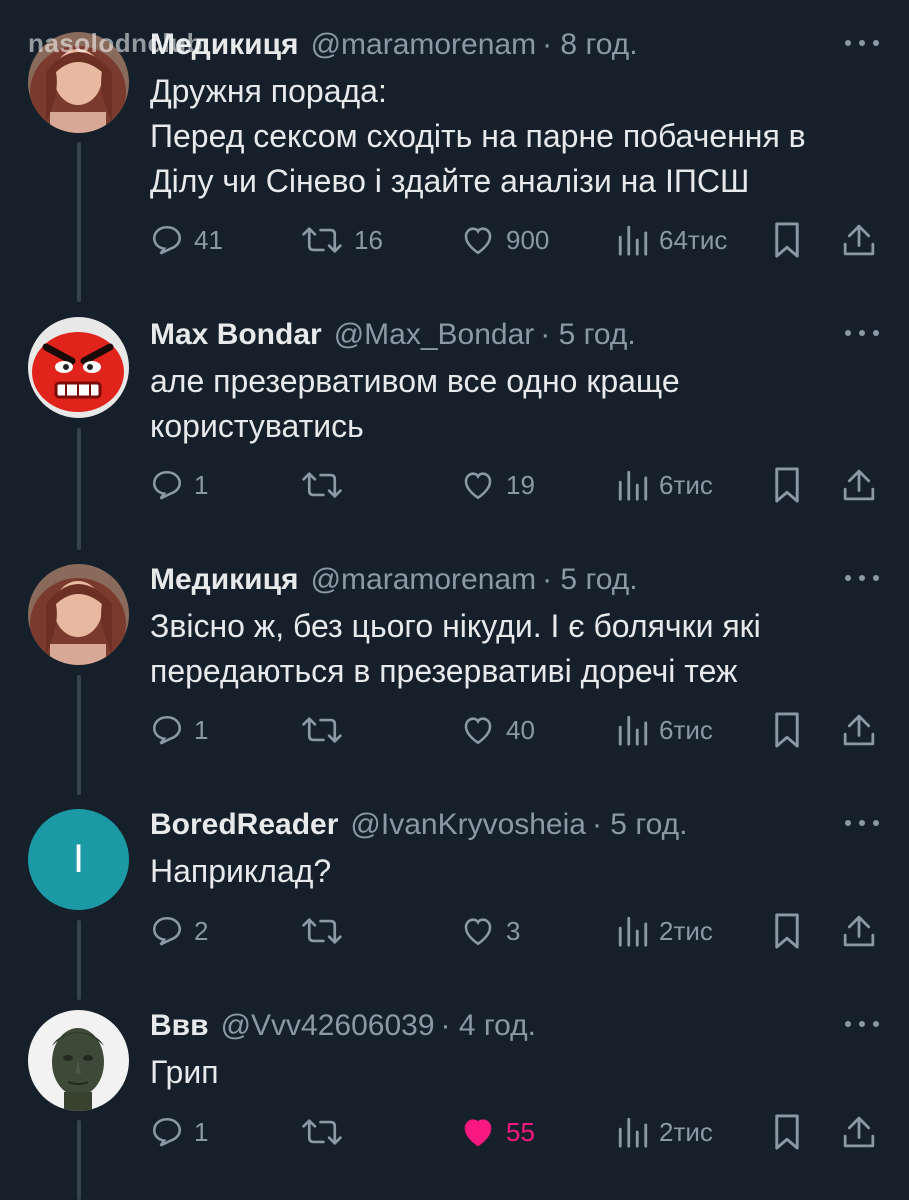 The image size is (909, 1200). What do you see at coordinates (497, 730) in the screenshot?
I see `like-button: 40` at bounding box center [497, 730].